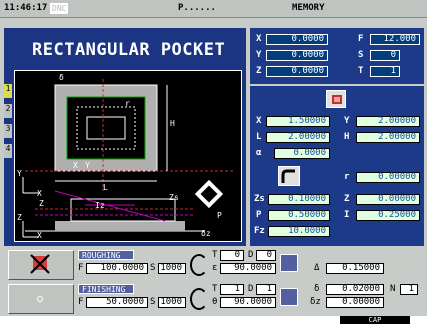 This screenshot has height=324, width=427. What do you see at coordinates (355, 268) in the screenshot?
I see `roughing-delta-field: 0.15000` at bounding box center [355, 268].